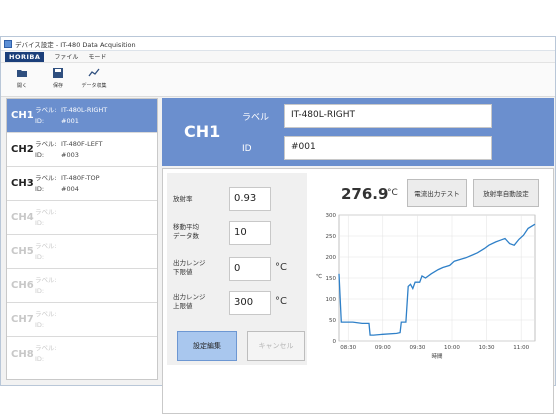 The height and width of the screenshot is (420, 560). What do you see at coordinates (335, 342) in the screenshot?
I see `y-tick-label: 0` at bounding box center [335, 342].